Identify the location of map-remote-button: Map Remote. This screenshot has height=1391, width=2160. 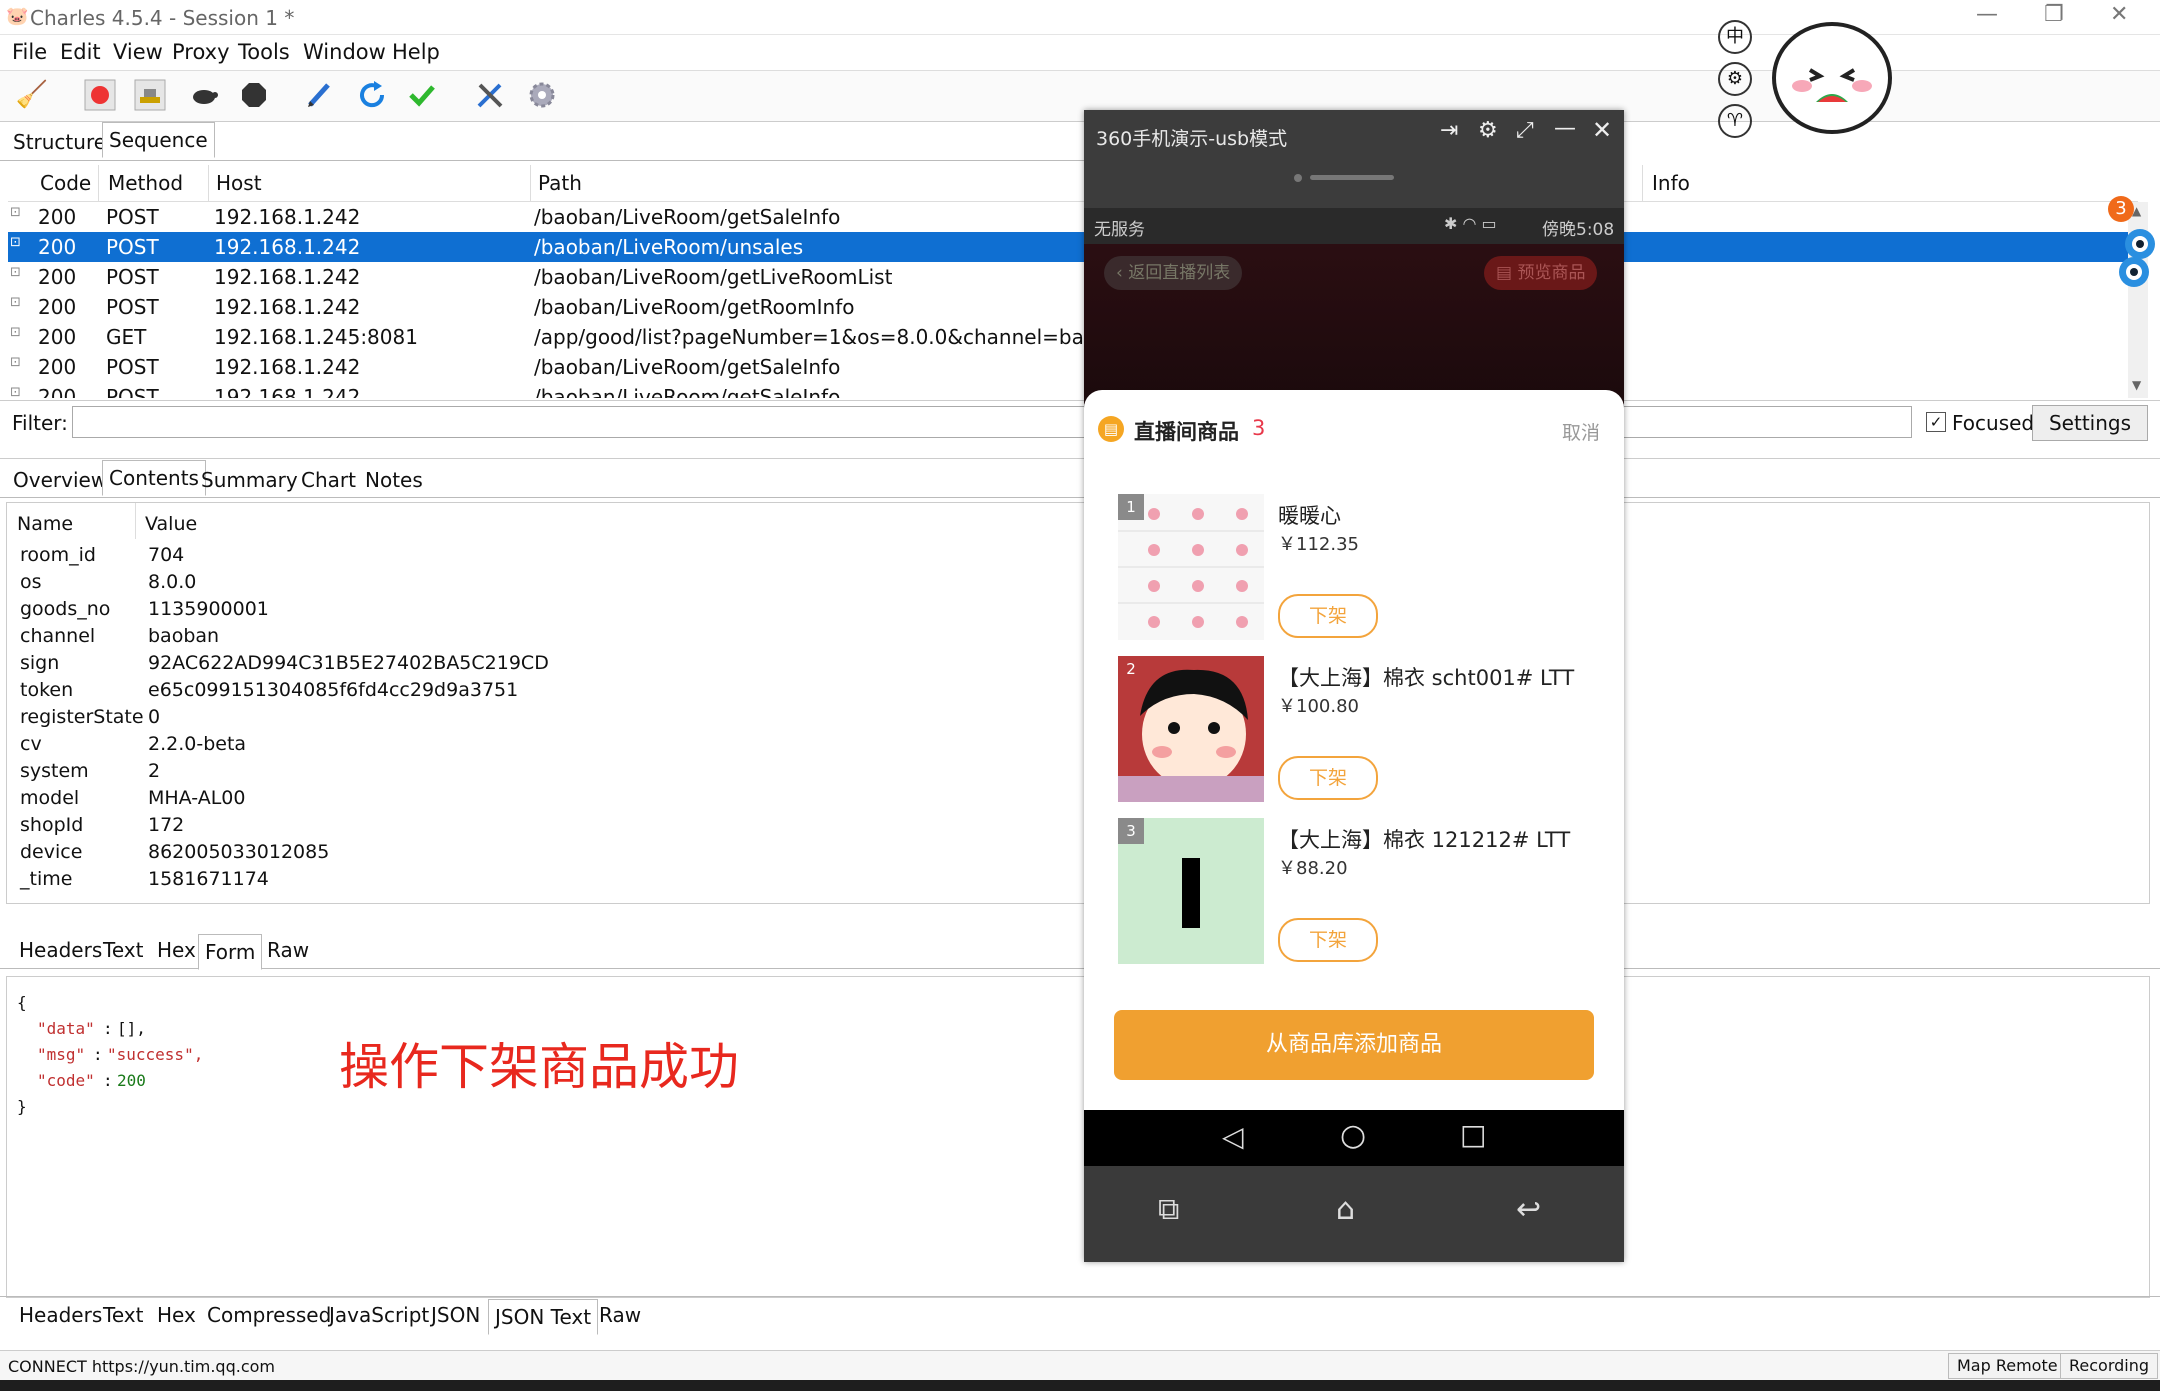
(2007, 1366).